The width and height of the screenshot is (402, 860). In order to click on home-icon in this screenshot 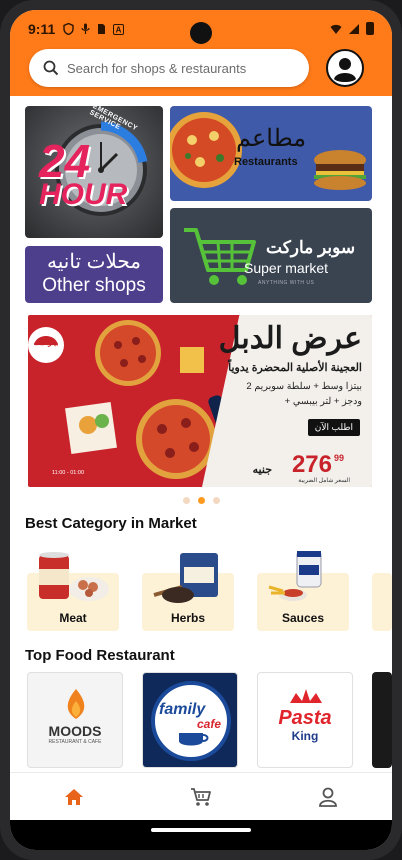, I will do `click(73, 796)`.